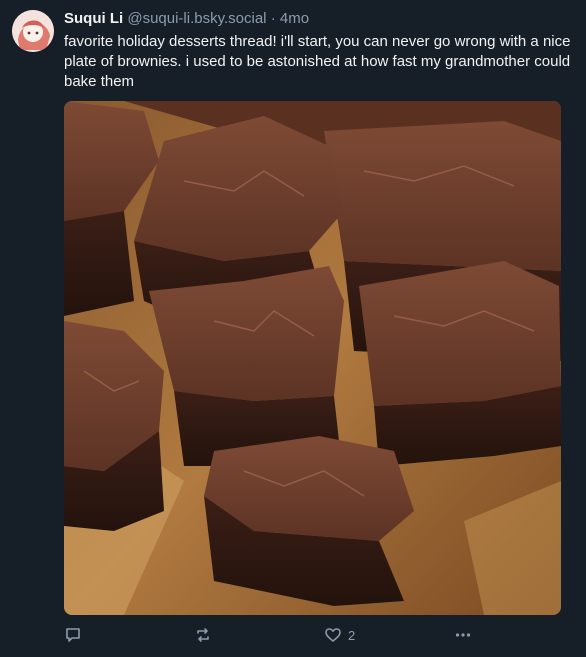 The width and height of the screenshot is (586, 657). I want to click on heart-icon, so click(333, 635).